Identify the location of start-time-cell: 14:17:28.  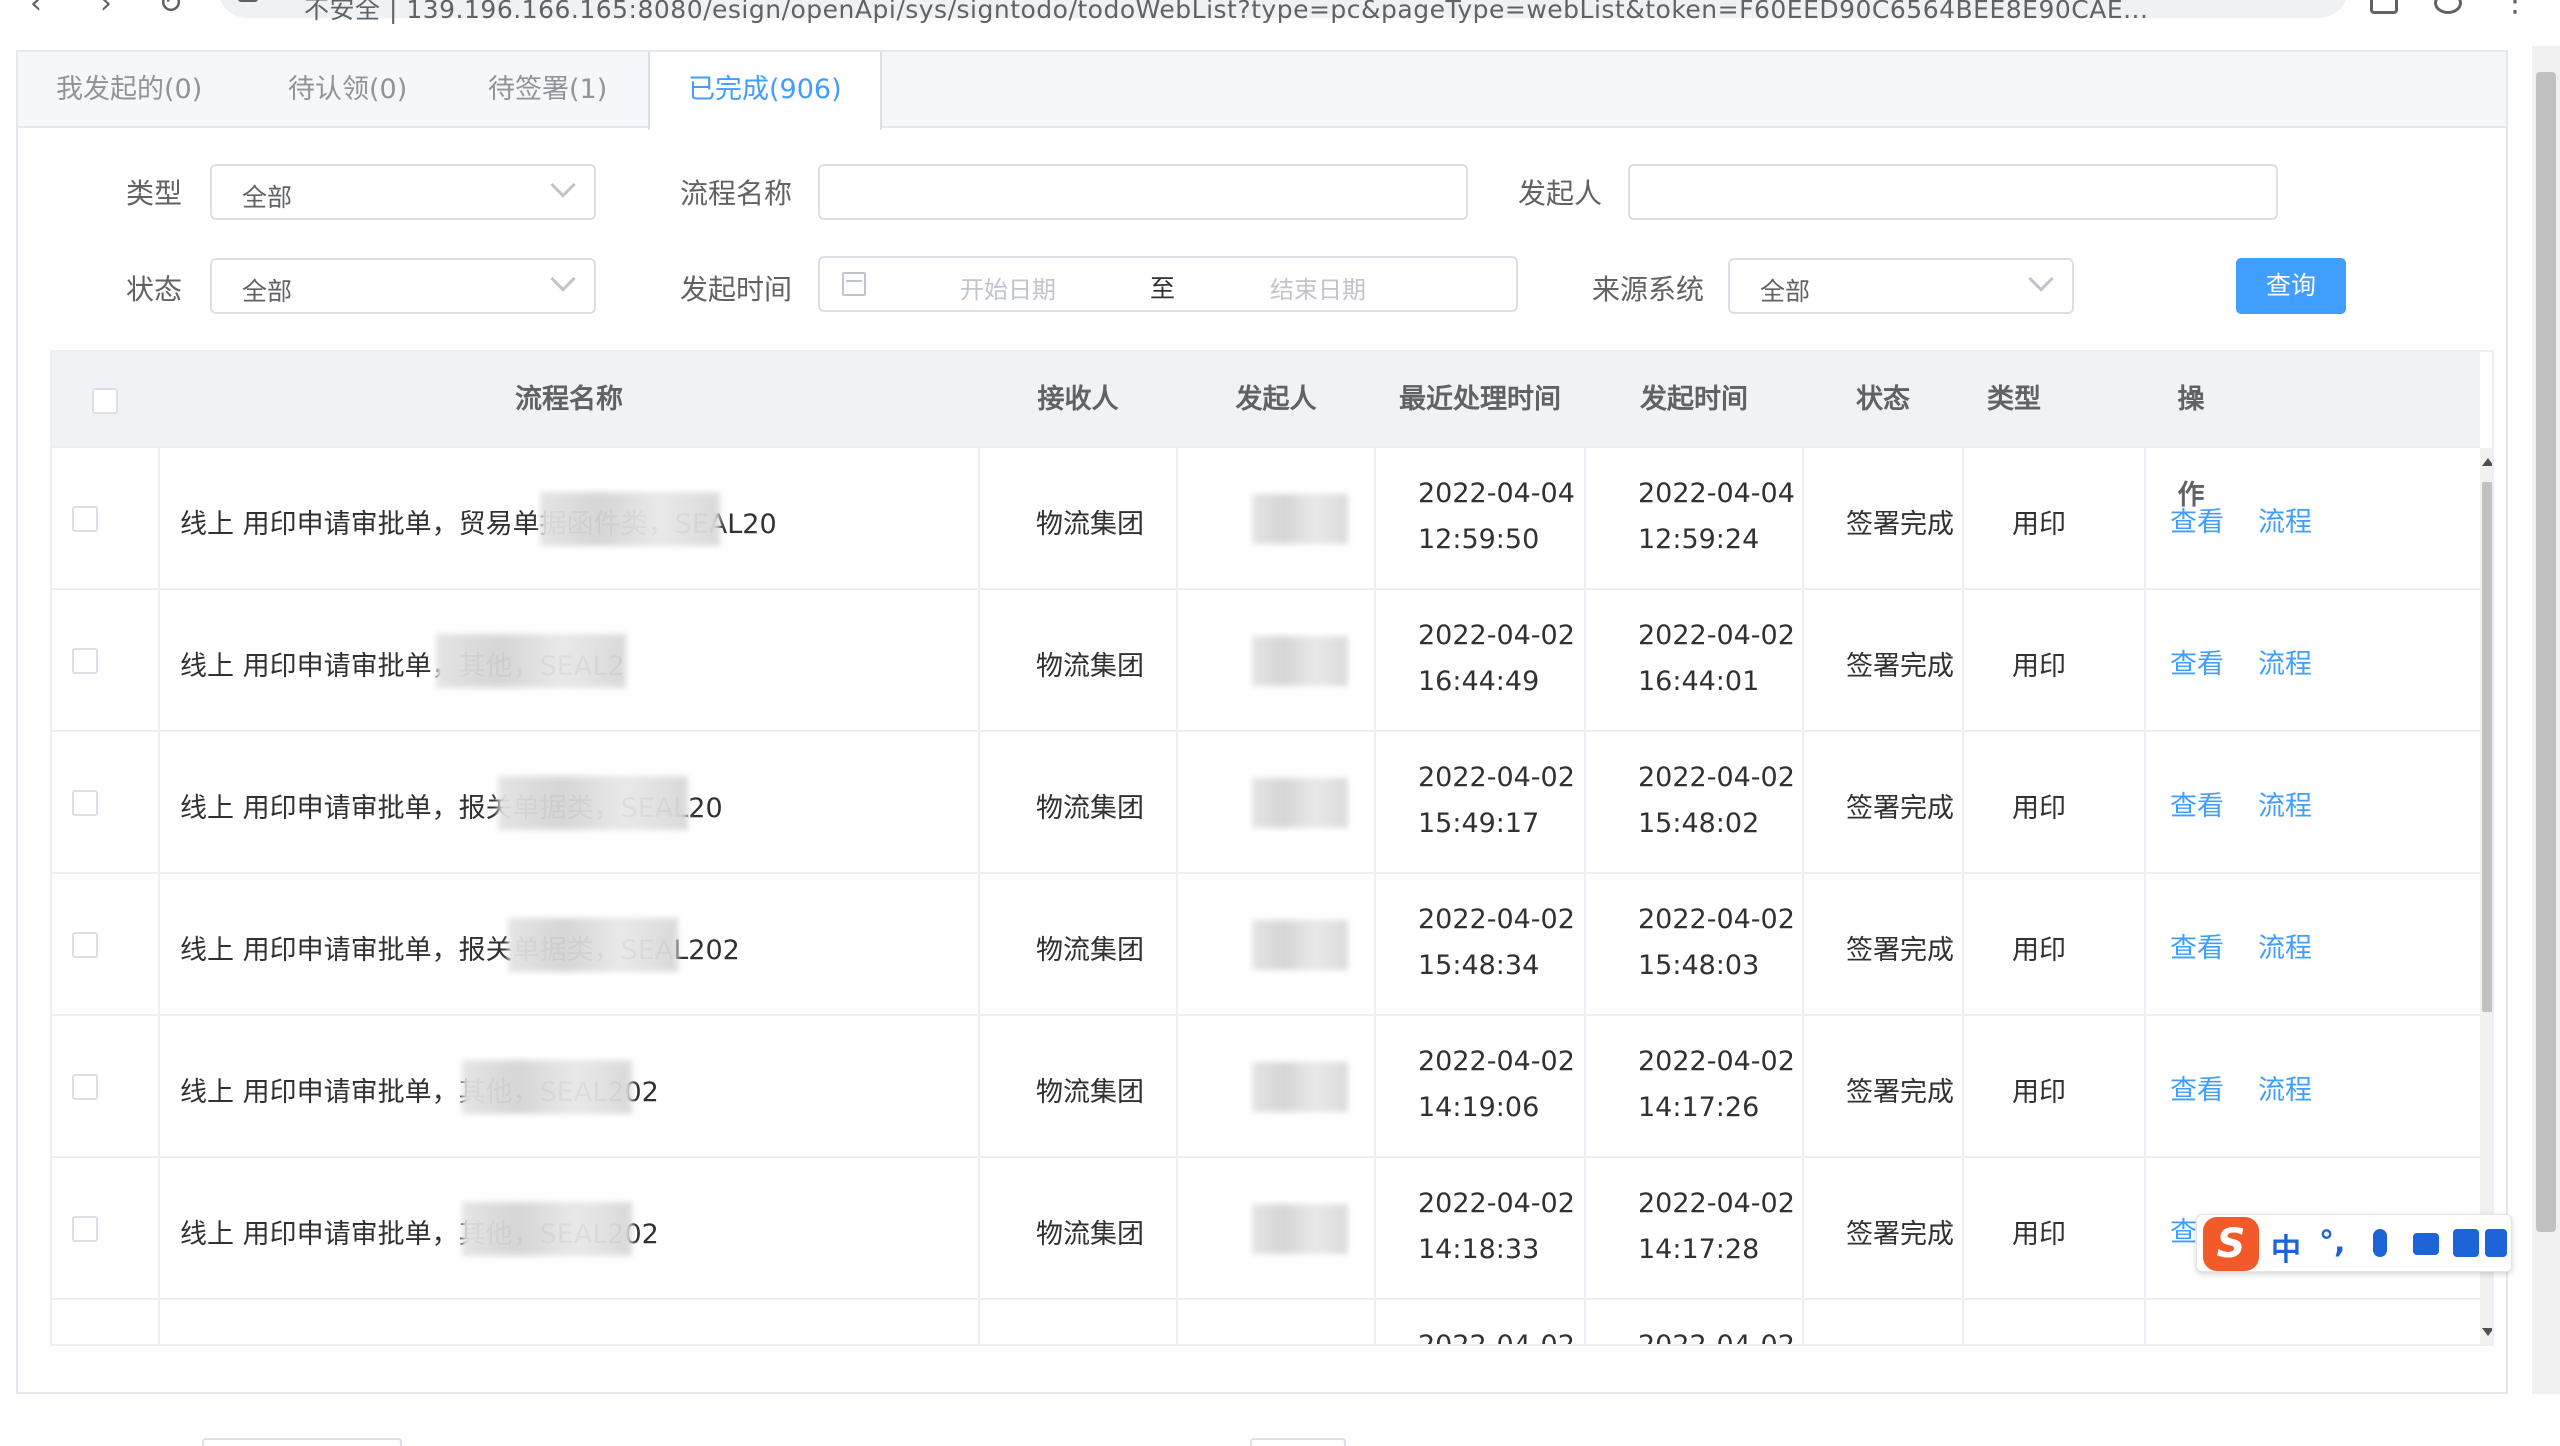
(1699, 1249).